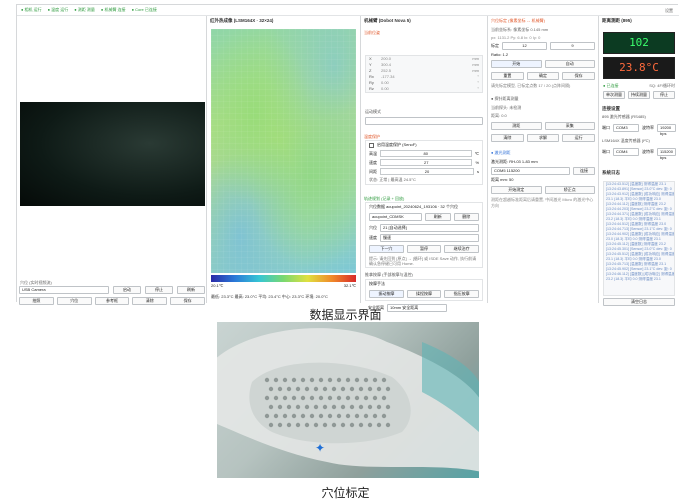  What do you see at coordinates (477, 162) in the screenshot?
I see `safety-field-unit: %` at bounding box center [477, 162].